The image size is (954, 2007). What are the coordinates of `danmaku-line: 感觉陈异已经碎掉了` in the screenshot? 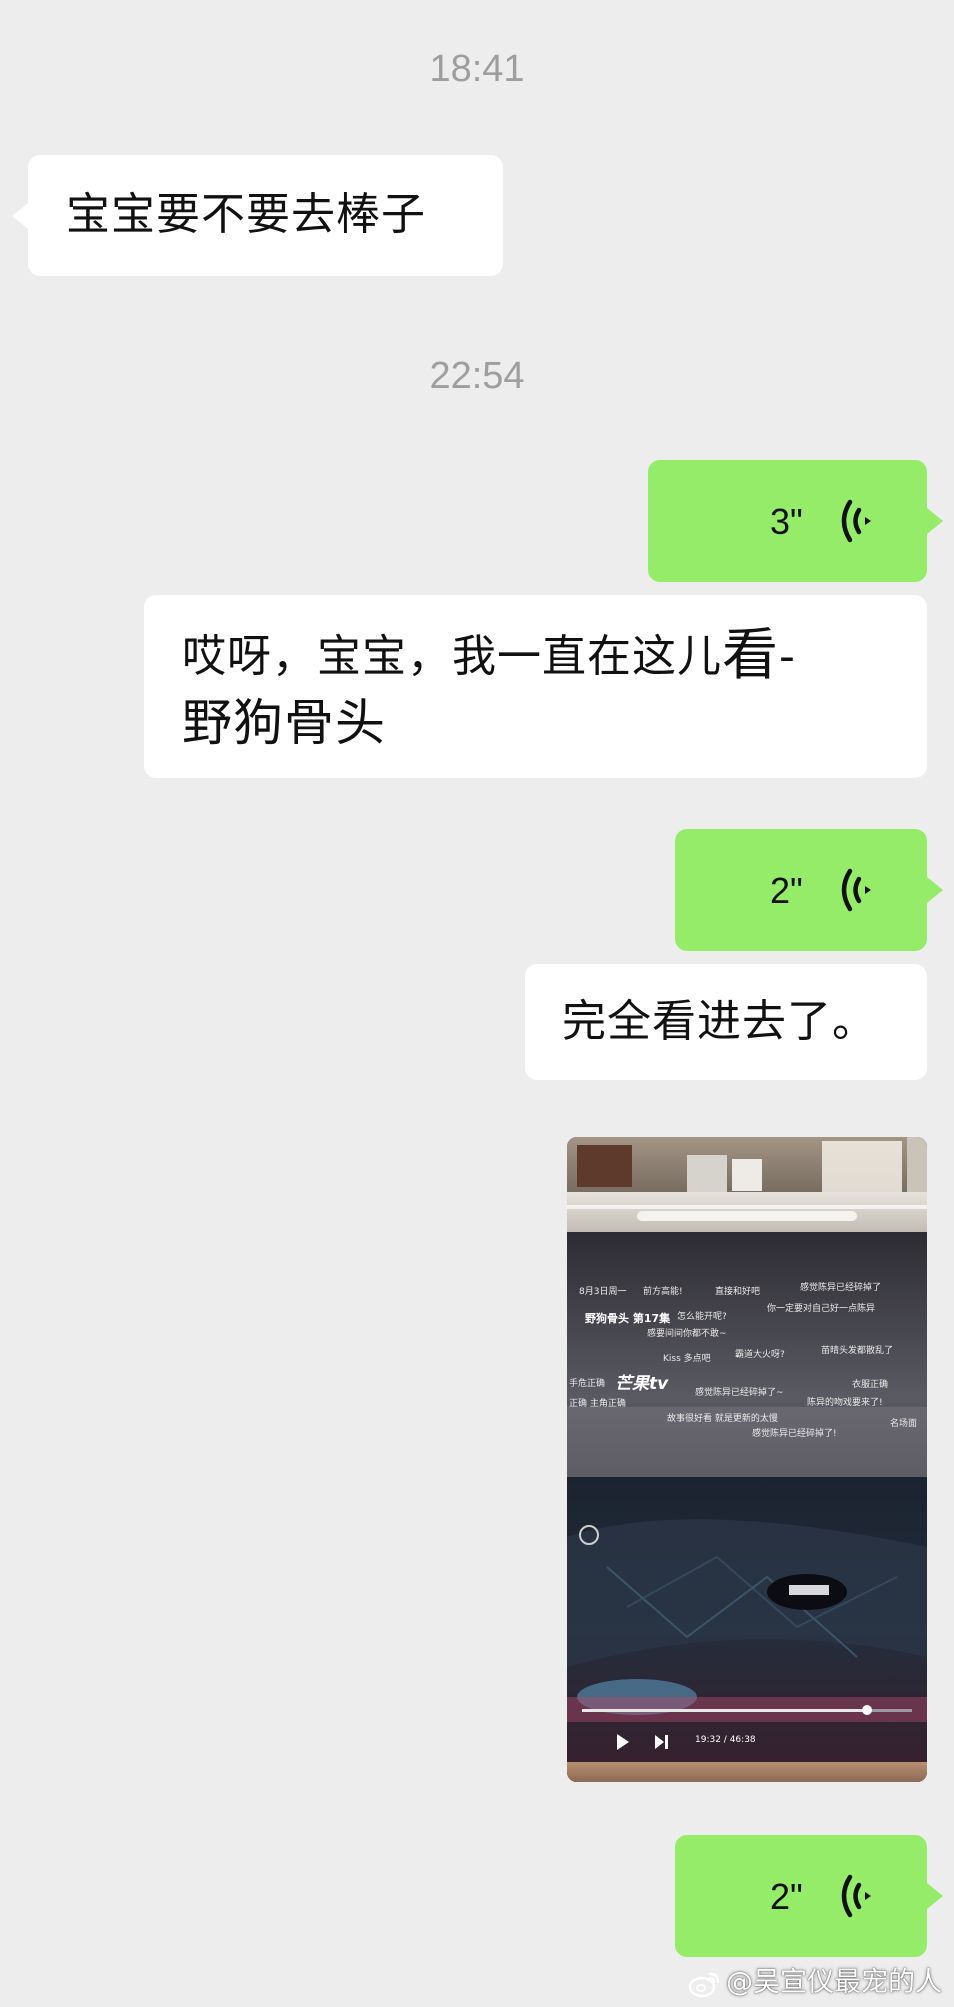 It's located at (841, 1288).